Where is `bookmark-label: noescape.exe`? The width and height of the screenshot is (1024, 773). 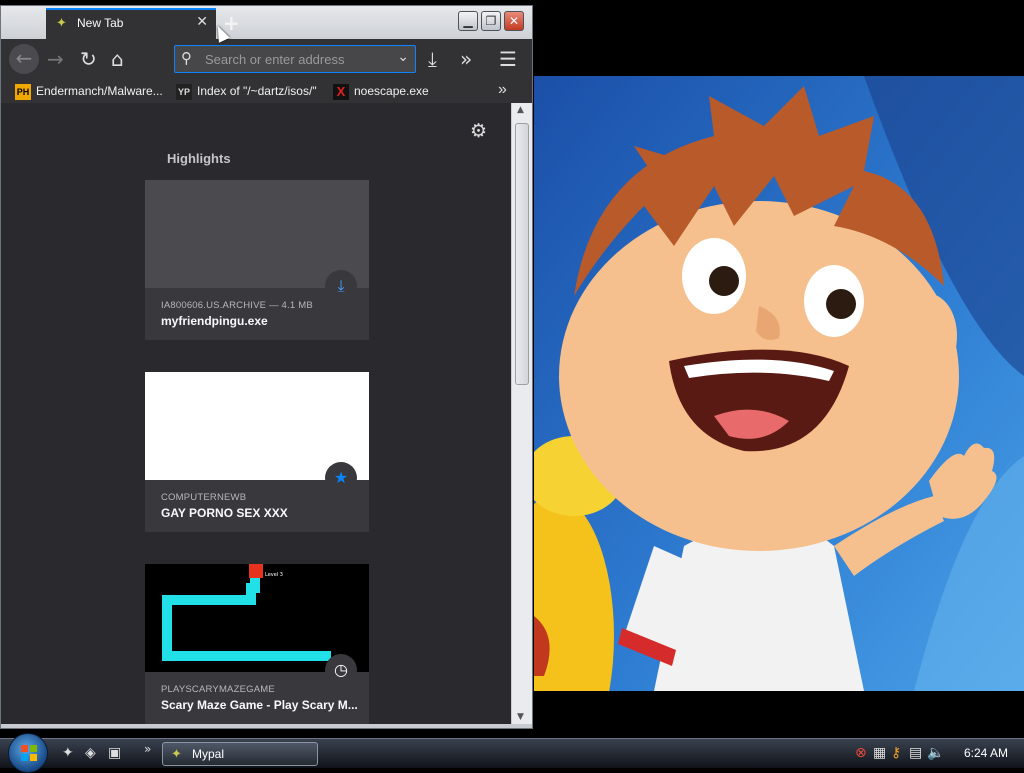 bookmark-label: noescape.exe is located at coordinates (391, 91).